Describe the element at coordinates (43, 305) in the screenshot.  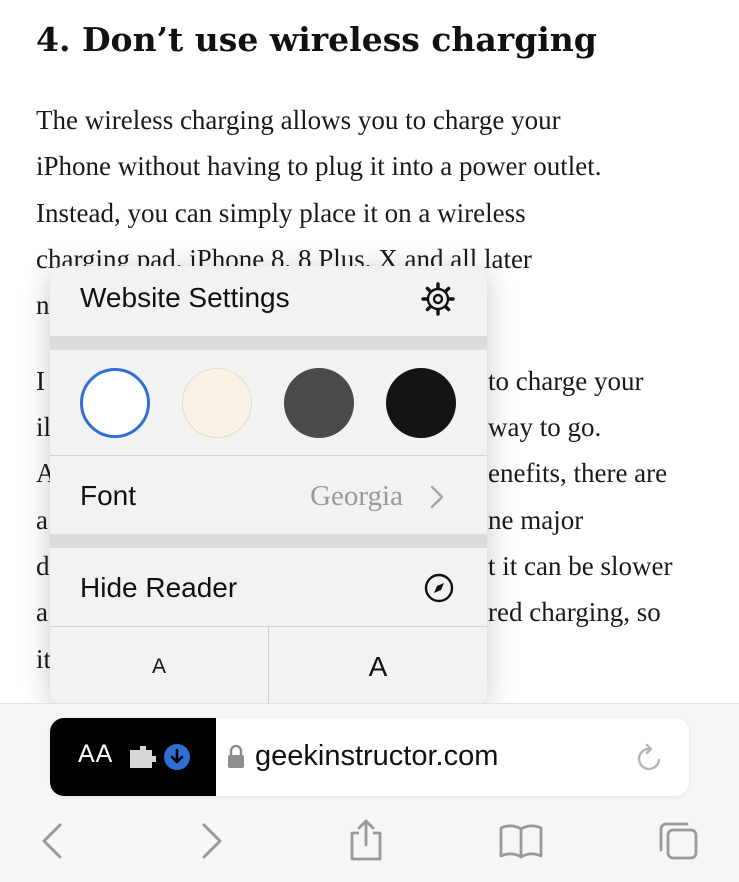
I see `article-line: n` at that location.